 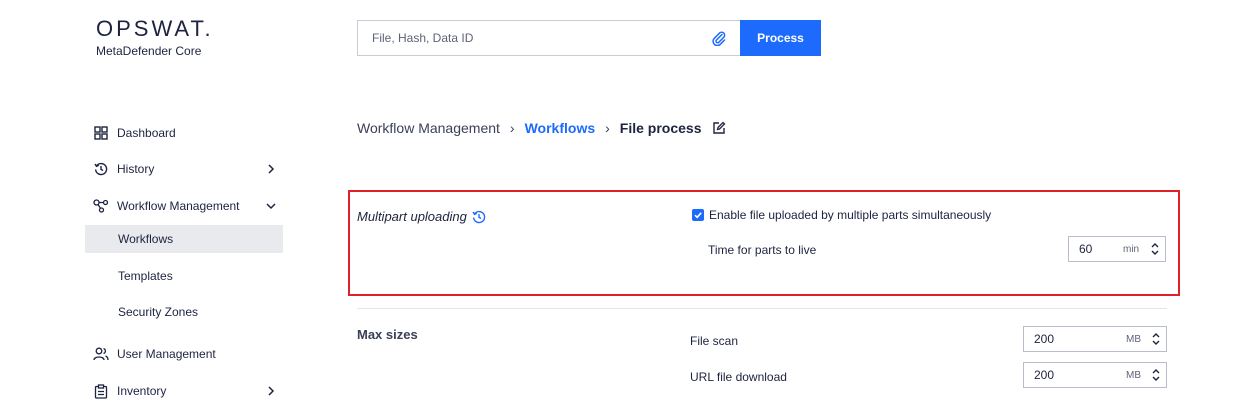 What do you see at coordinates (719, 128) in the screenshot?
I see `edit-icon` at bounding box center [719, 128].